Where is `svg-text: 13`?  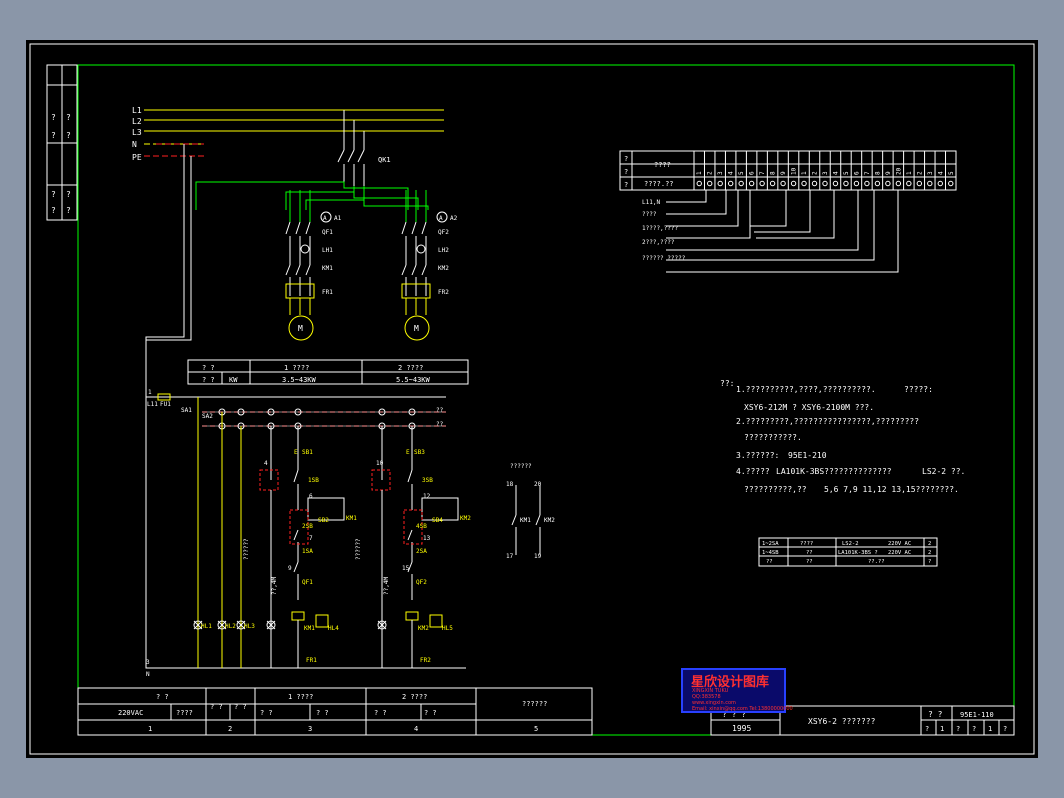 svg-text: 13 is located at coordinates (427, 538).